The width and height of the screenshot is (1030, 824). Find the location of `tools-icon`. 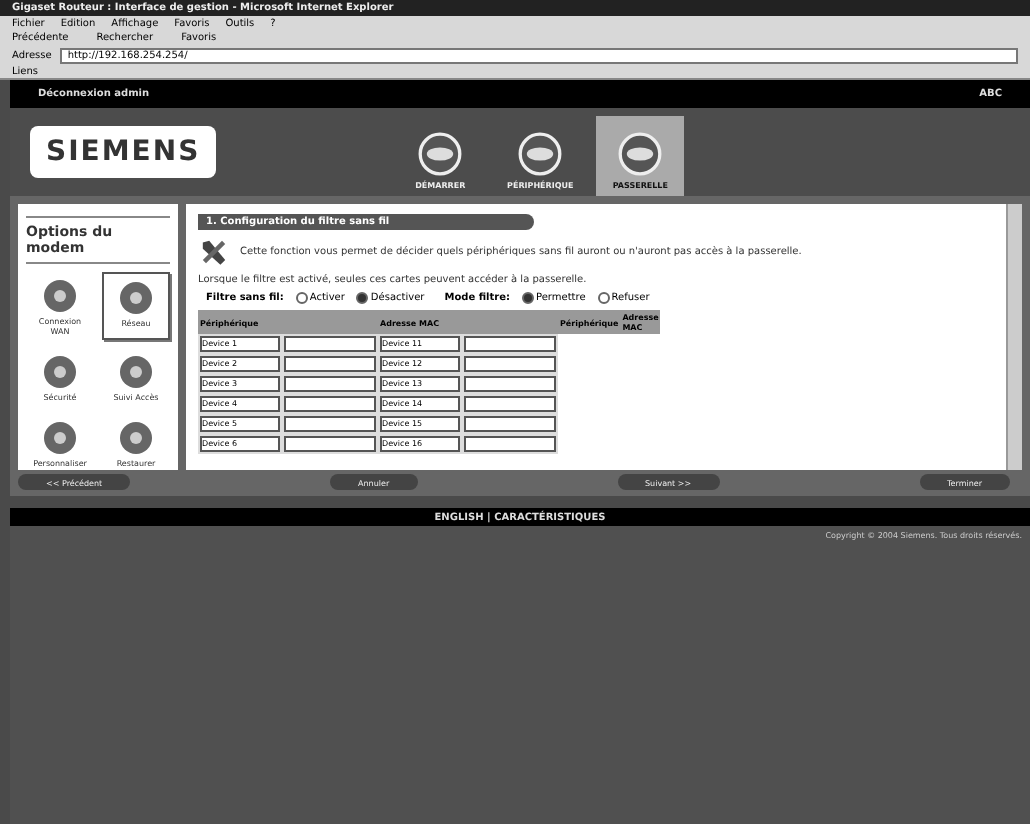

tools-icon is located at coordinates (214, 252).